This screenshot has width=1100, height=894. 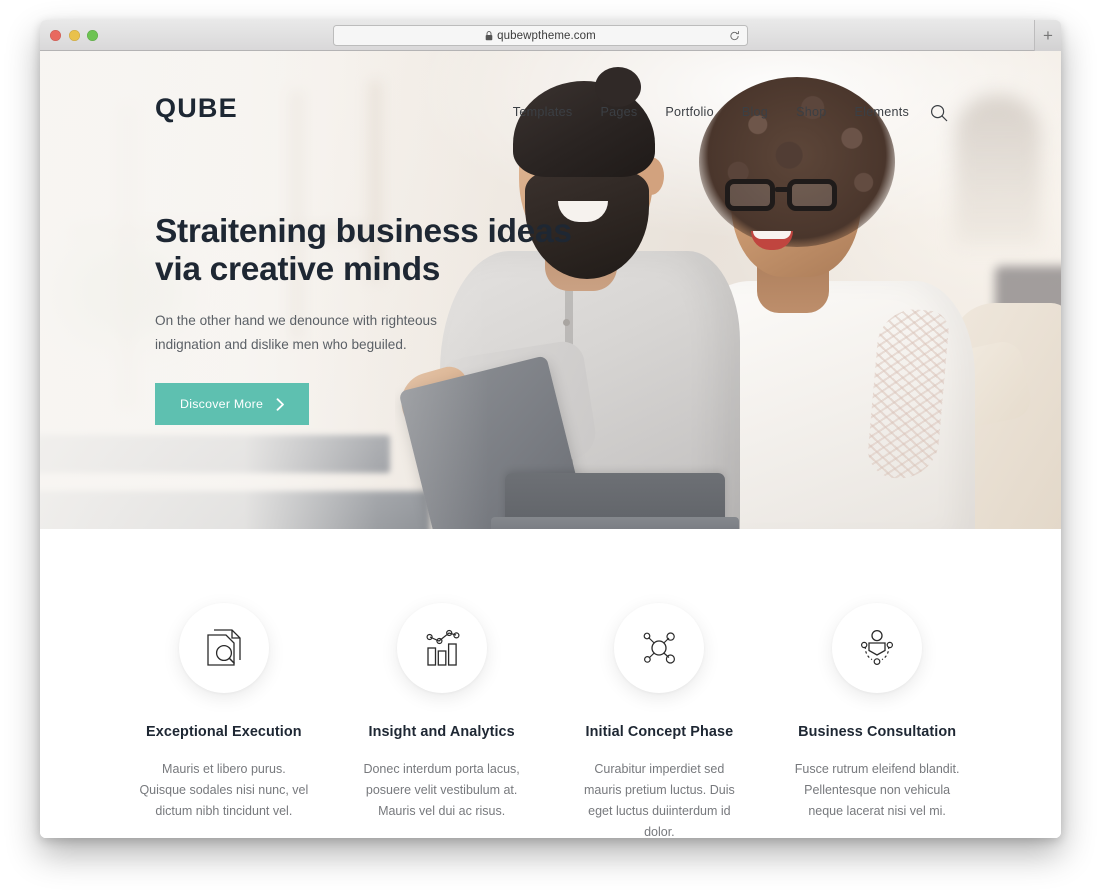 I want to click on consultation-person-icon, so click(x=877, y=648).